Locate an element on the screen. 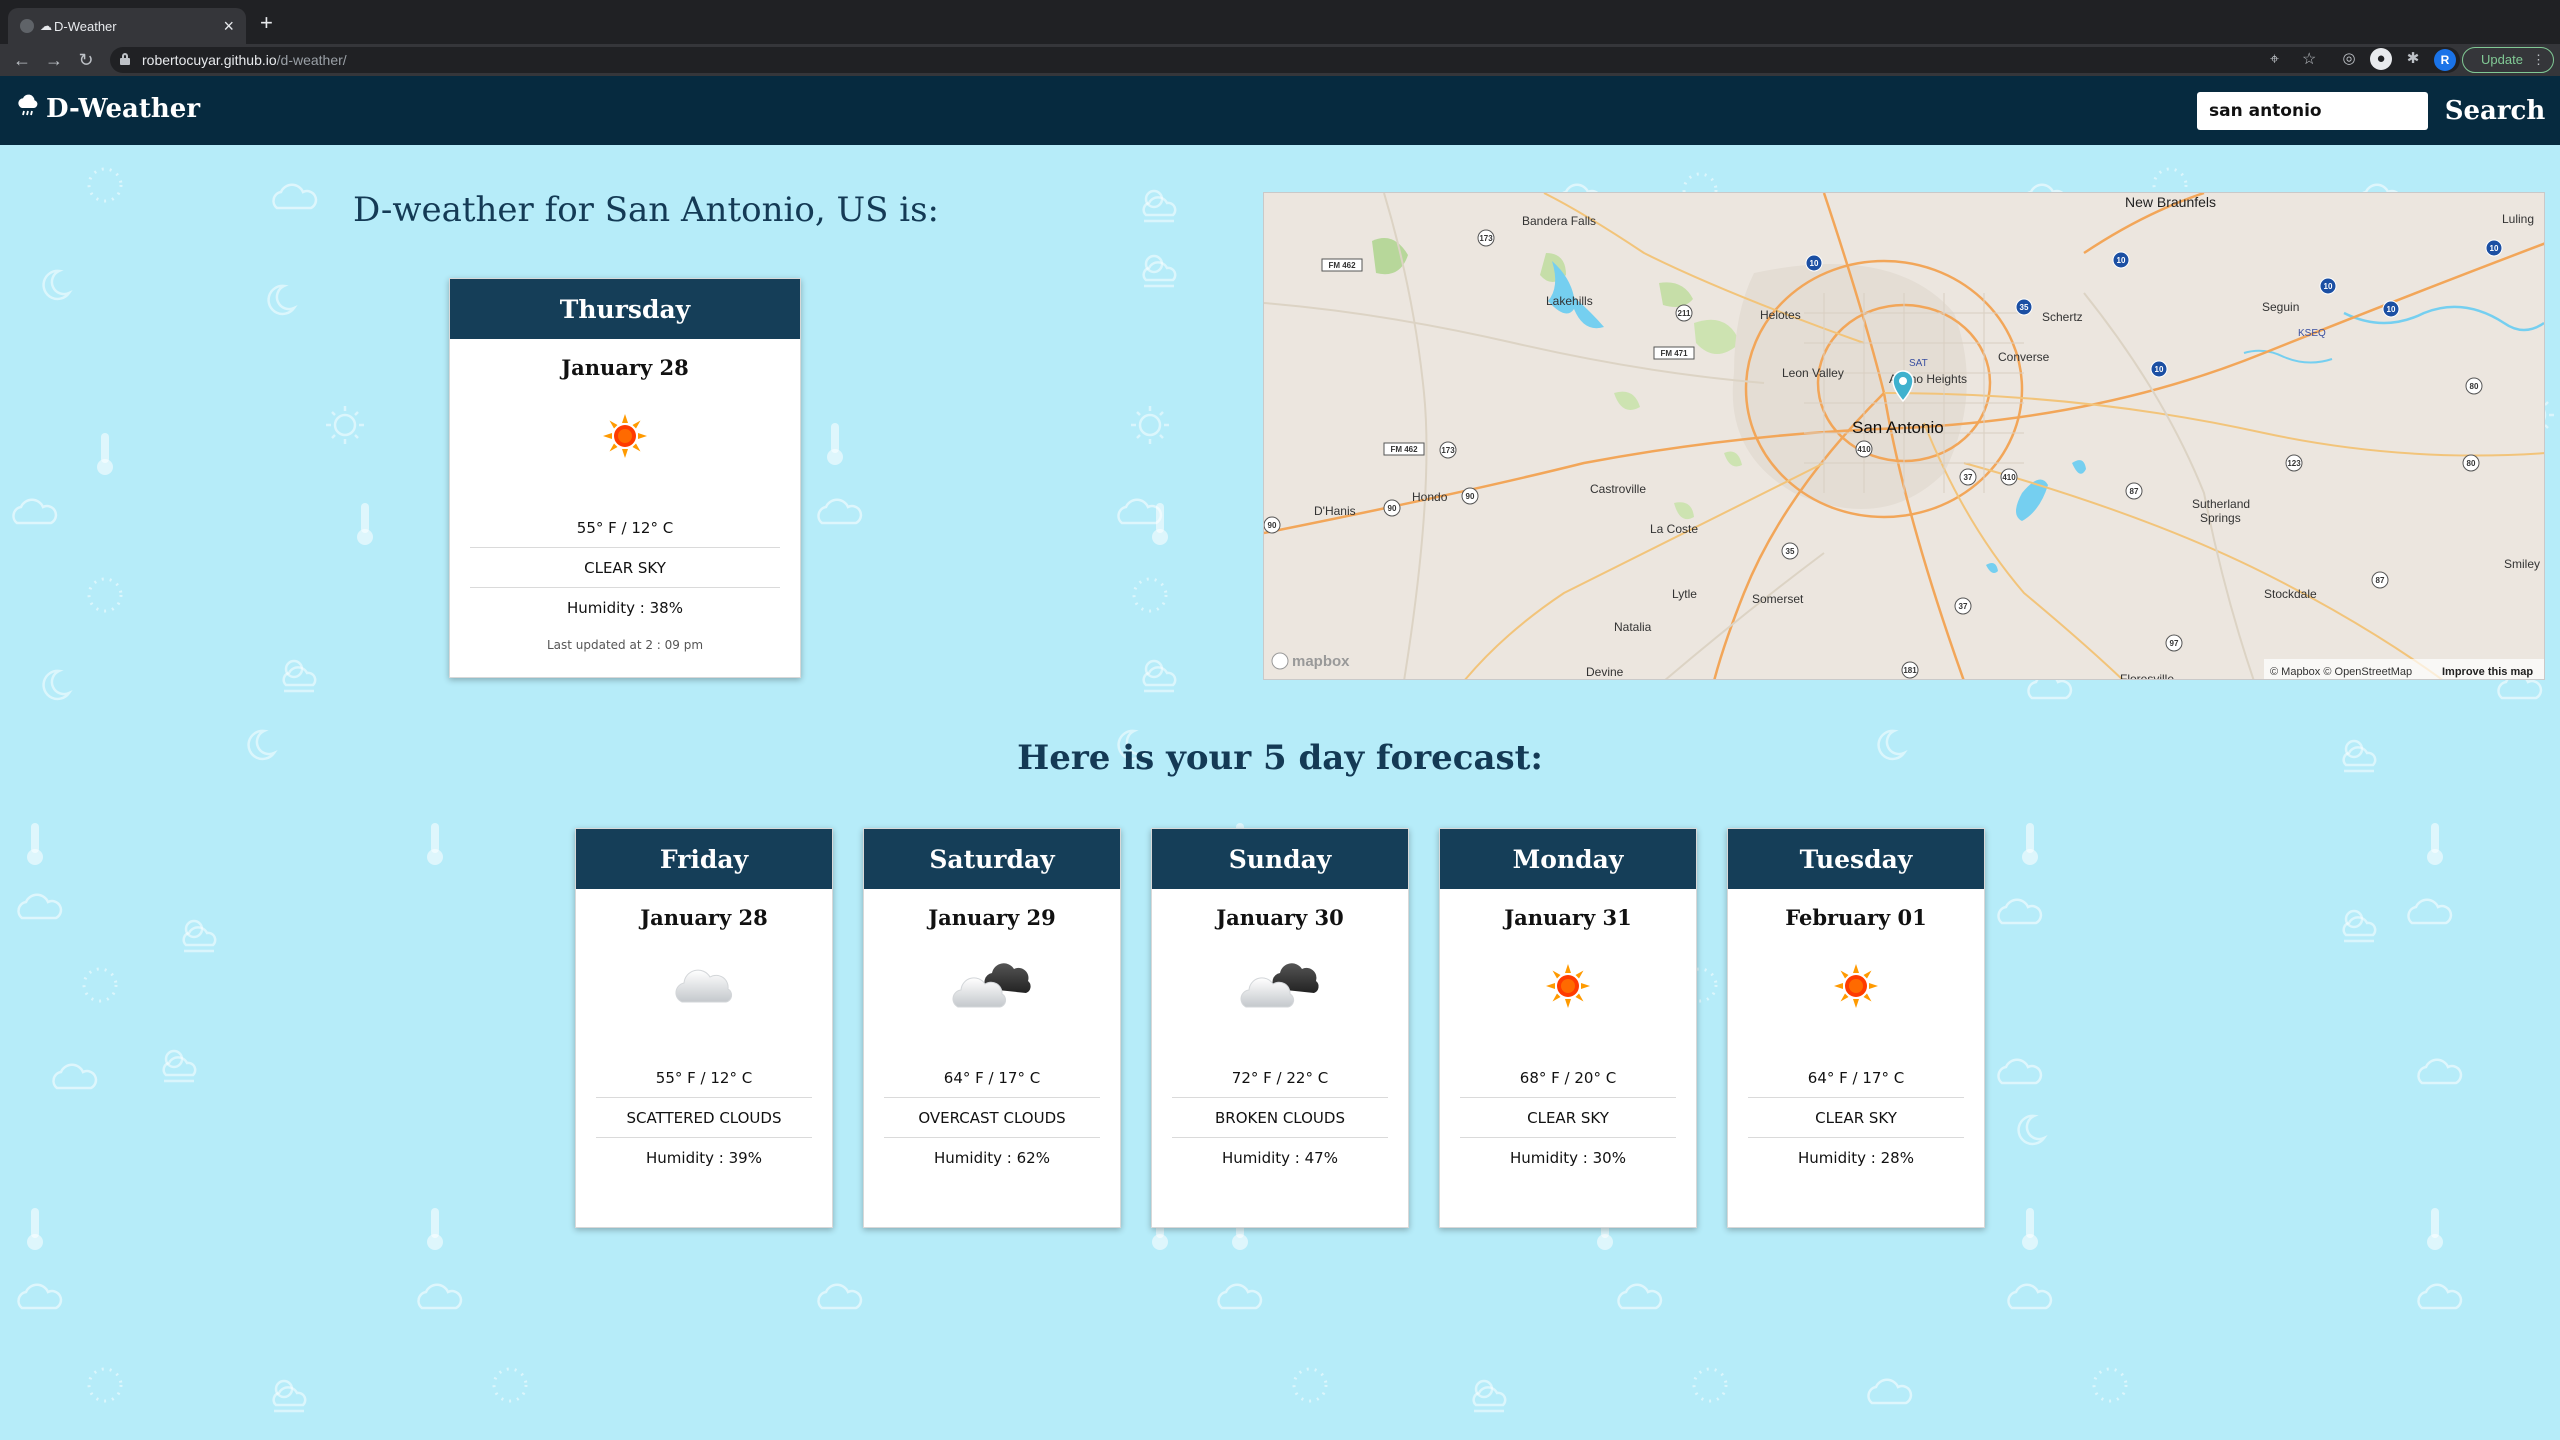 The height and width of the screenshot is (1440, 2560). svg-text: Smiley is located at coordinates (2522, 564).